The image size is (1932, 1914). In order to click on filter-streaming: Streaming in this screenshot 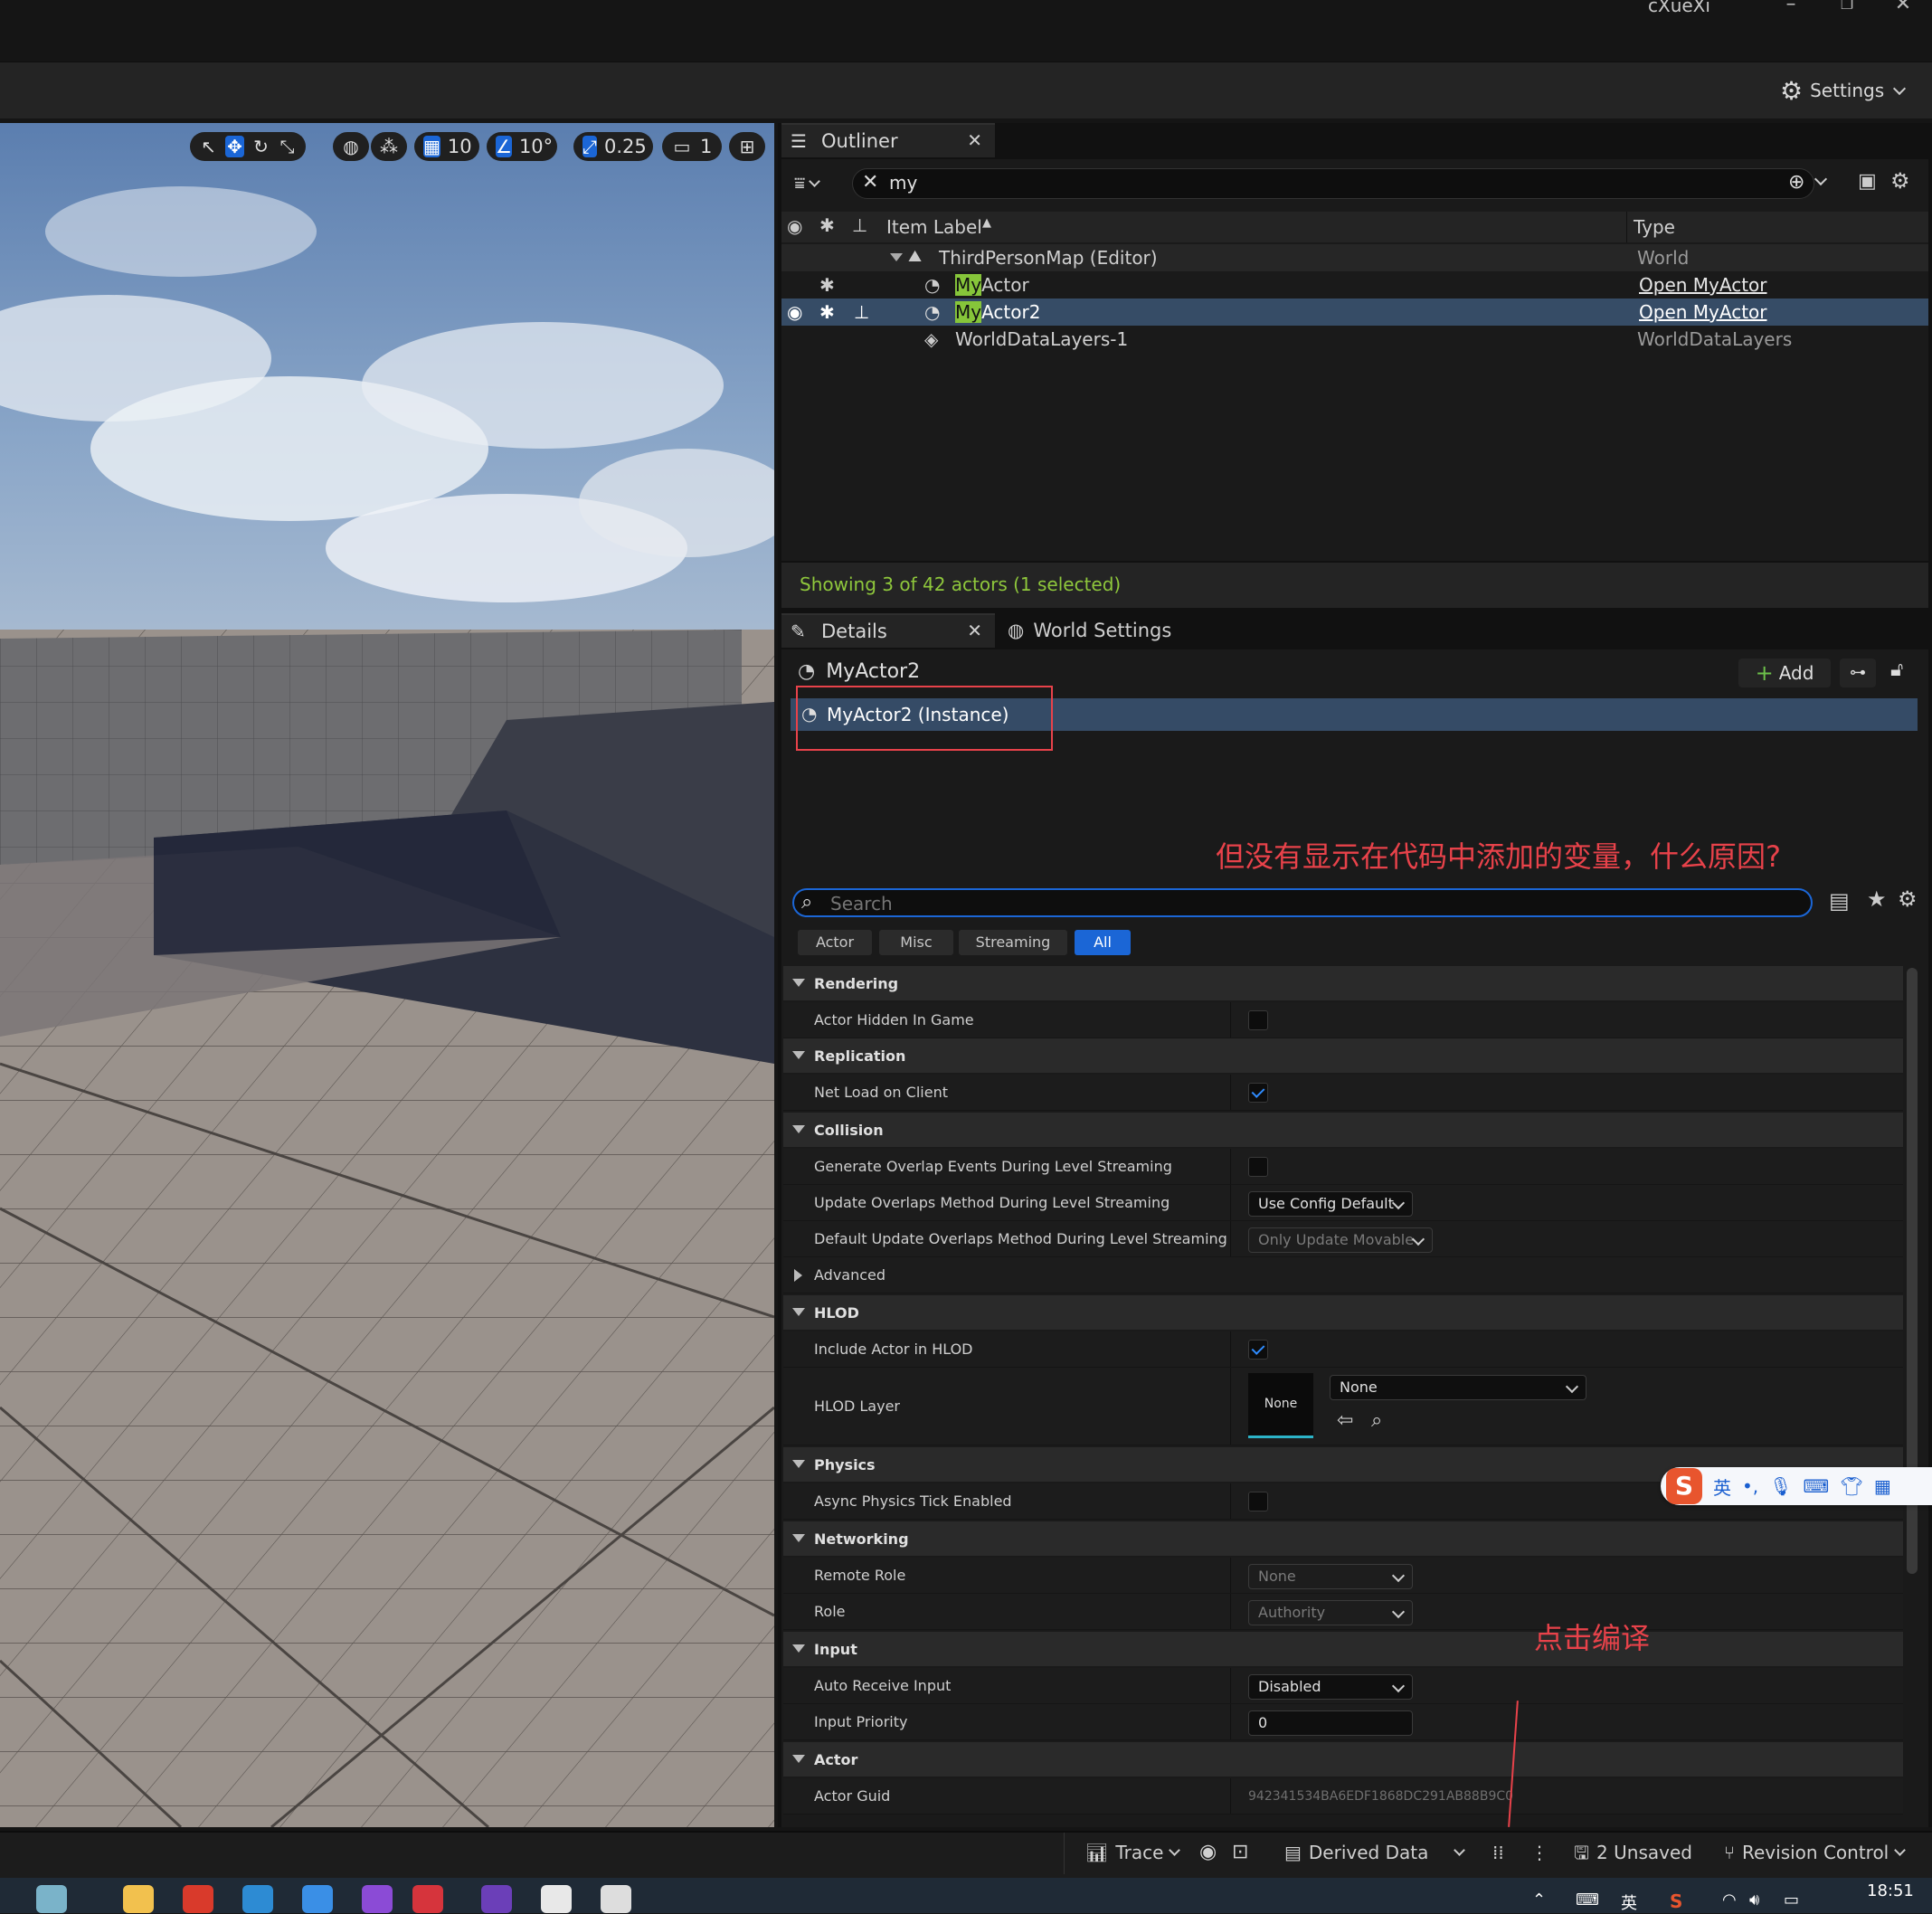, I will do `click(1013, 942)`.